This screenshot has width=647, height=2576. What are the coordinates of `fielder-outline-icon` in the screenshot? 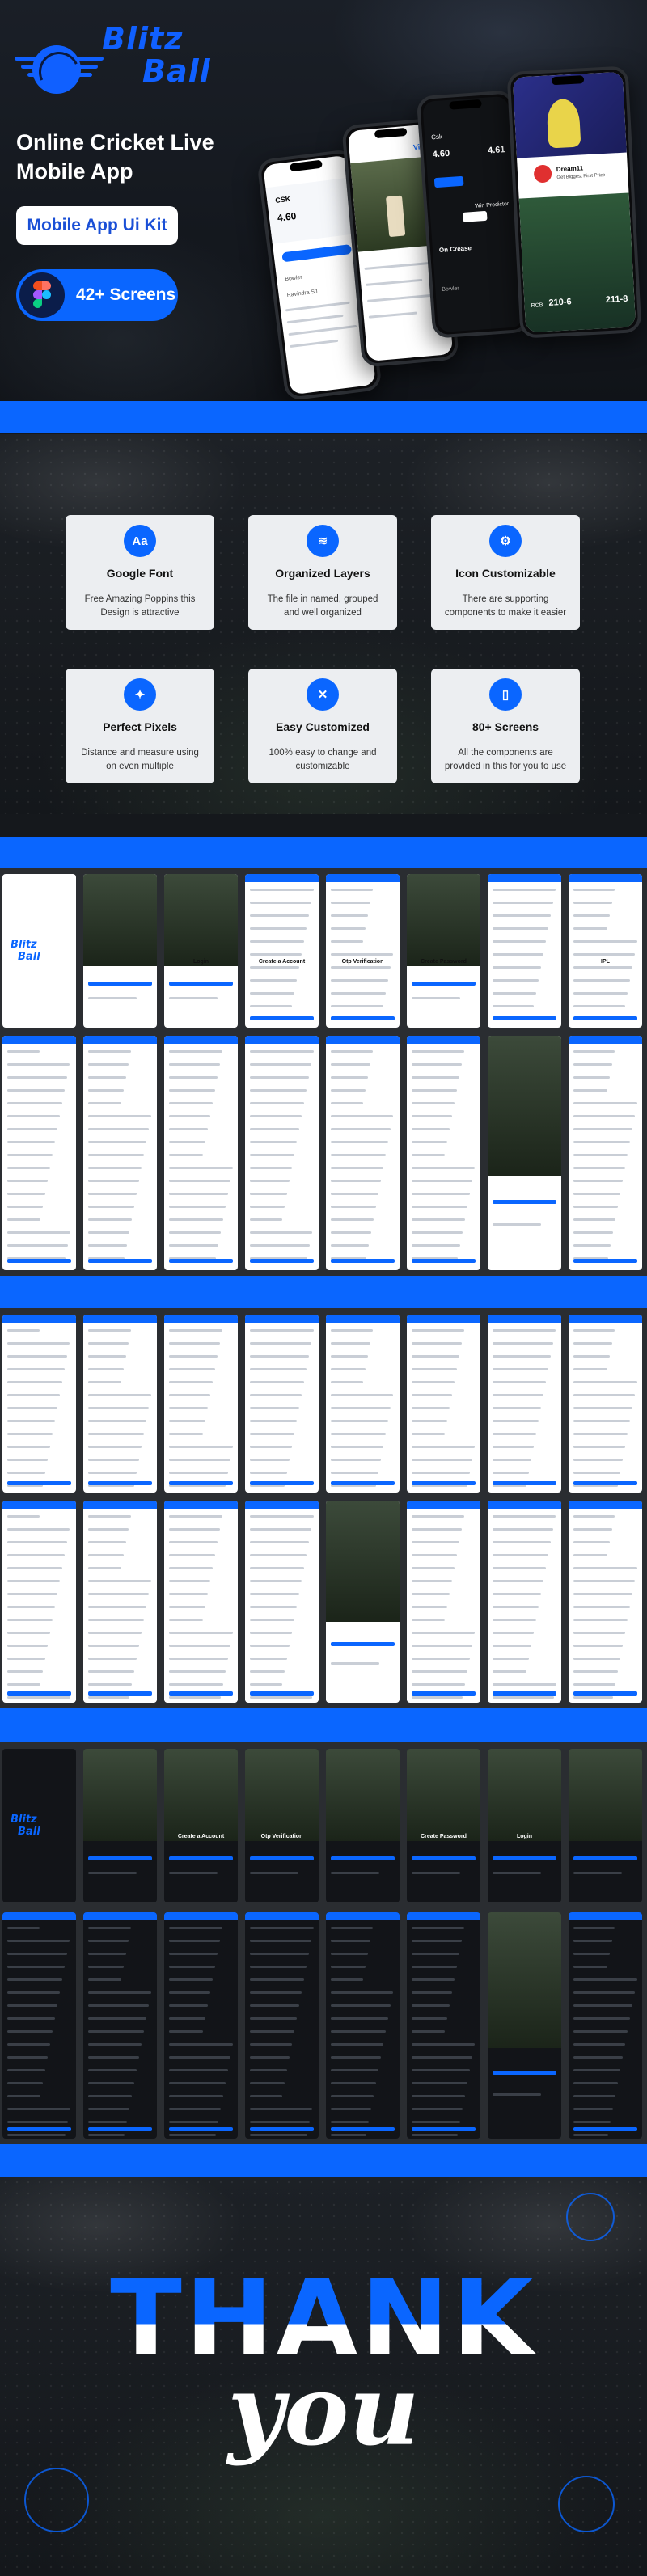 It's located at (586, 2504).